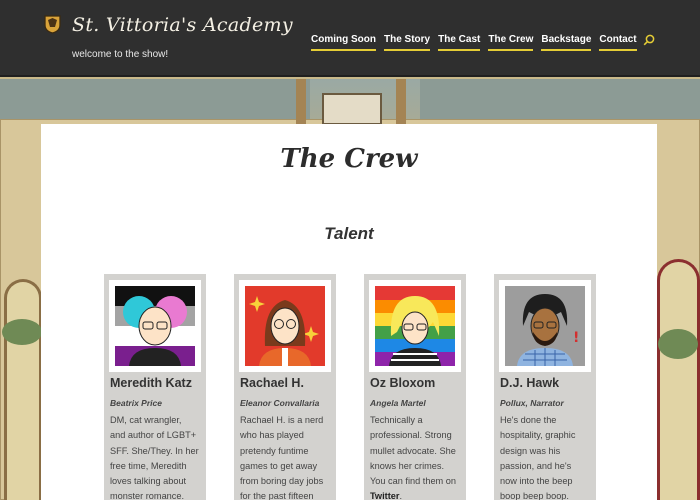 The image size is (700, 500). What do you see at coordinates (530, 383) in the screenshot?
I see `crew-name: D.J. Hawk` at bounding box center [530, 383].